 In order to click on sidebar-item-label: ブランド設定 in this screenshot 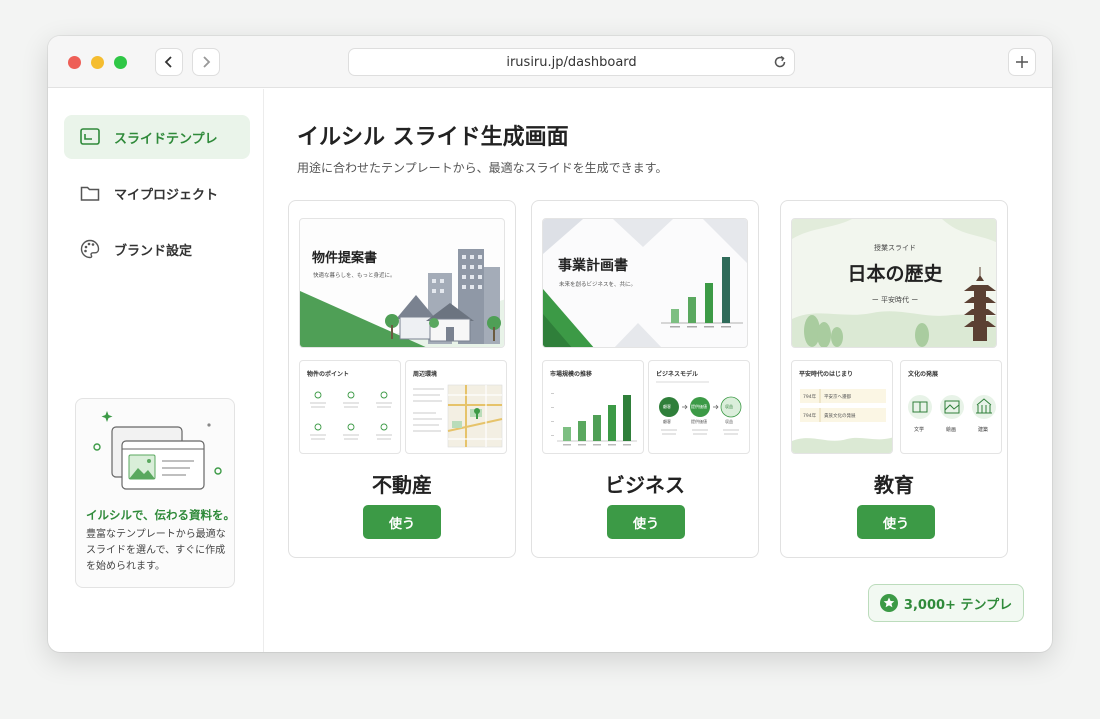, I will do `click(153, 251)`.